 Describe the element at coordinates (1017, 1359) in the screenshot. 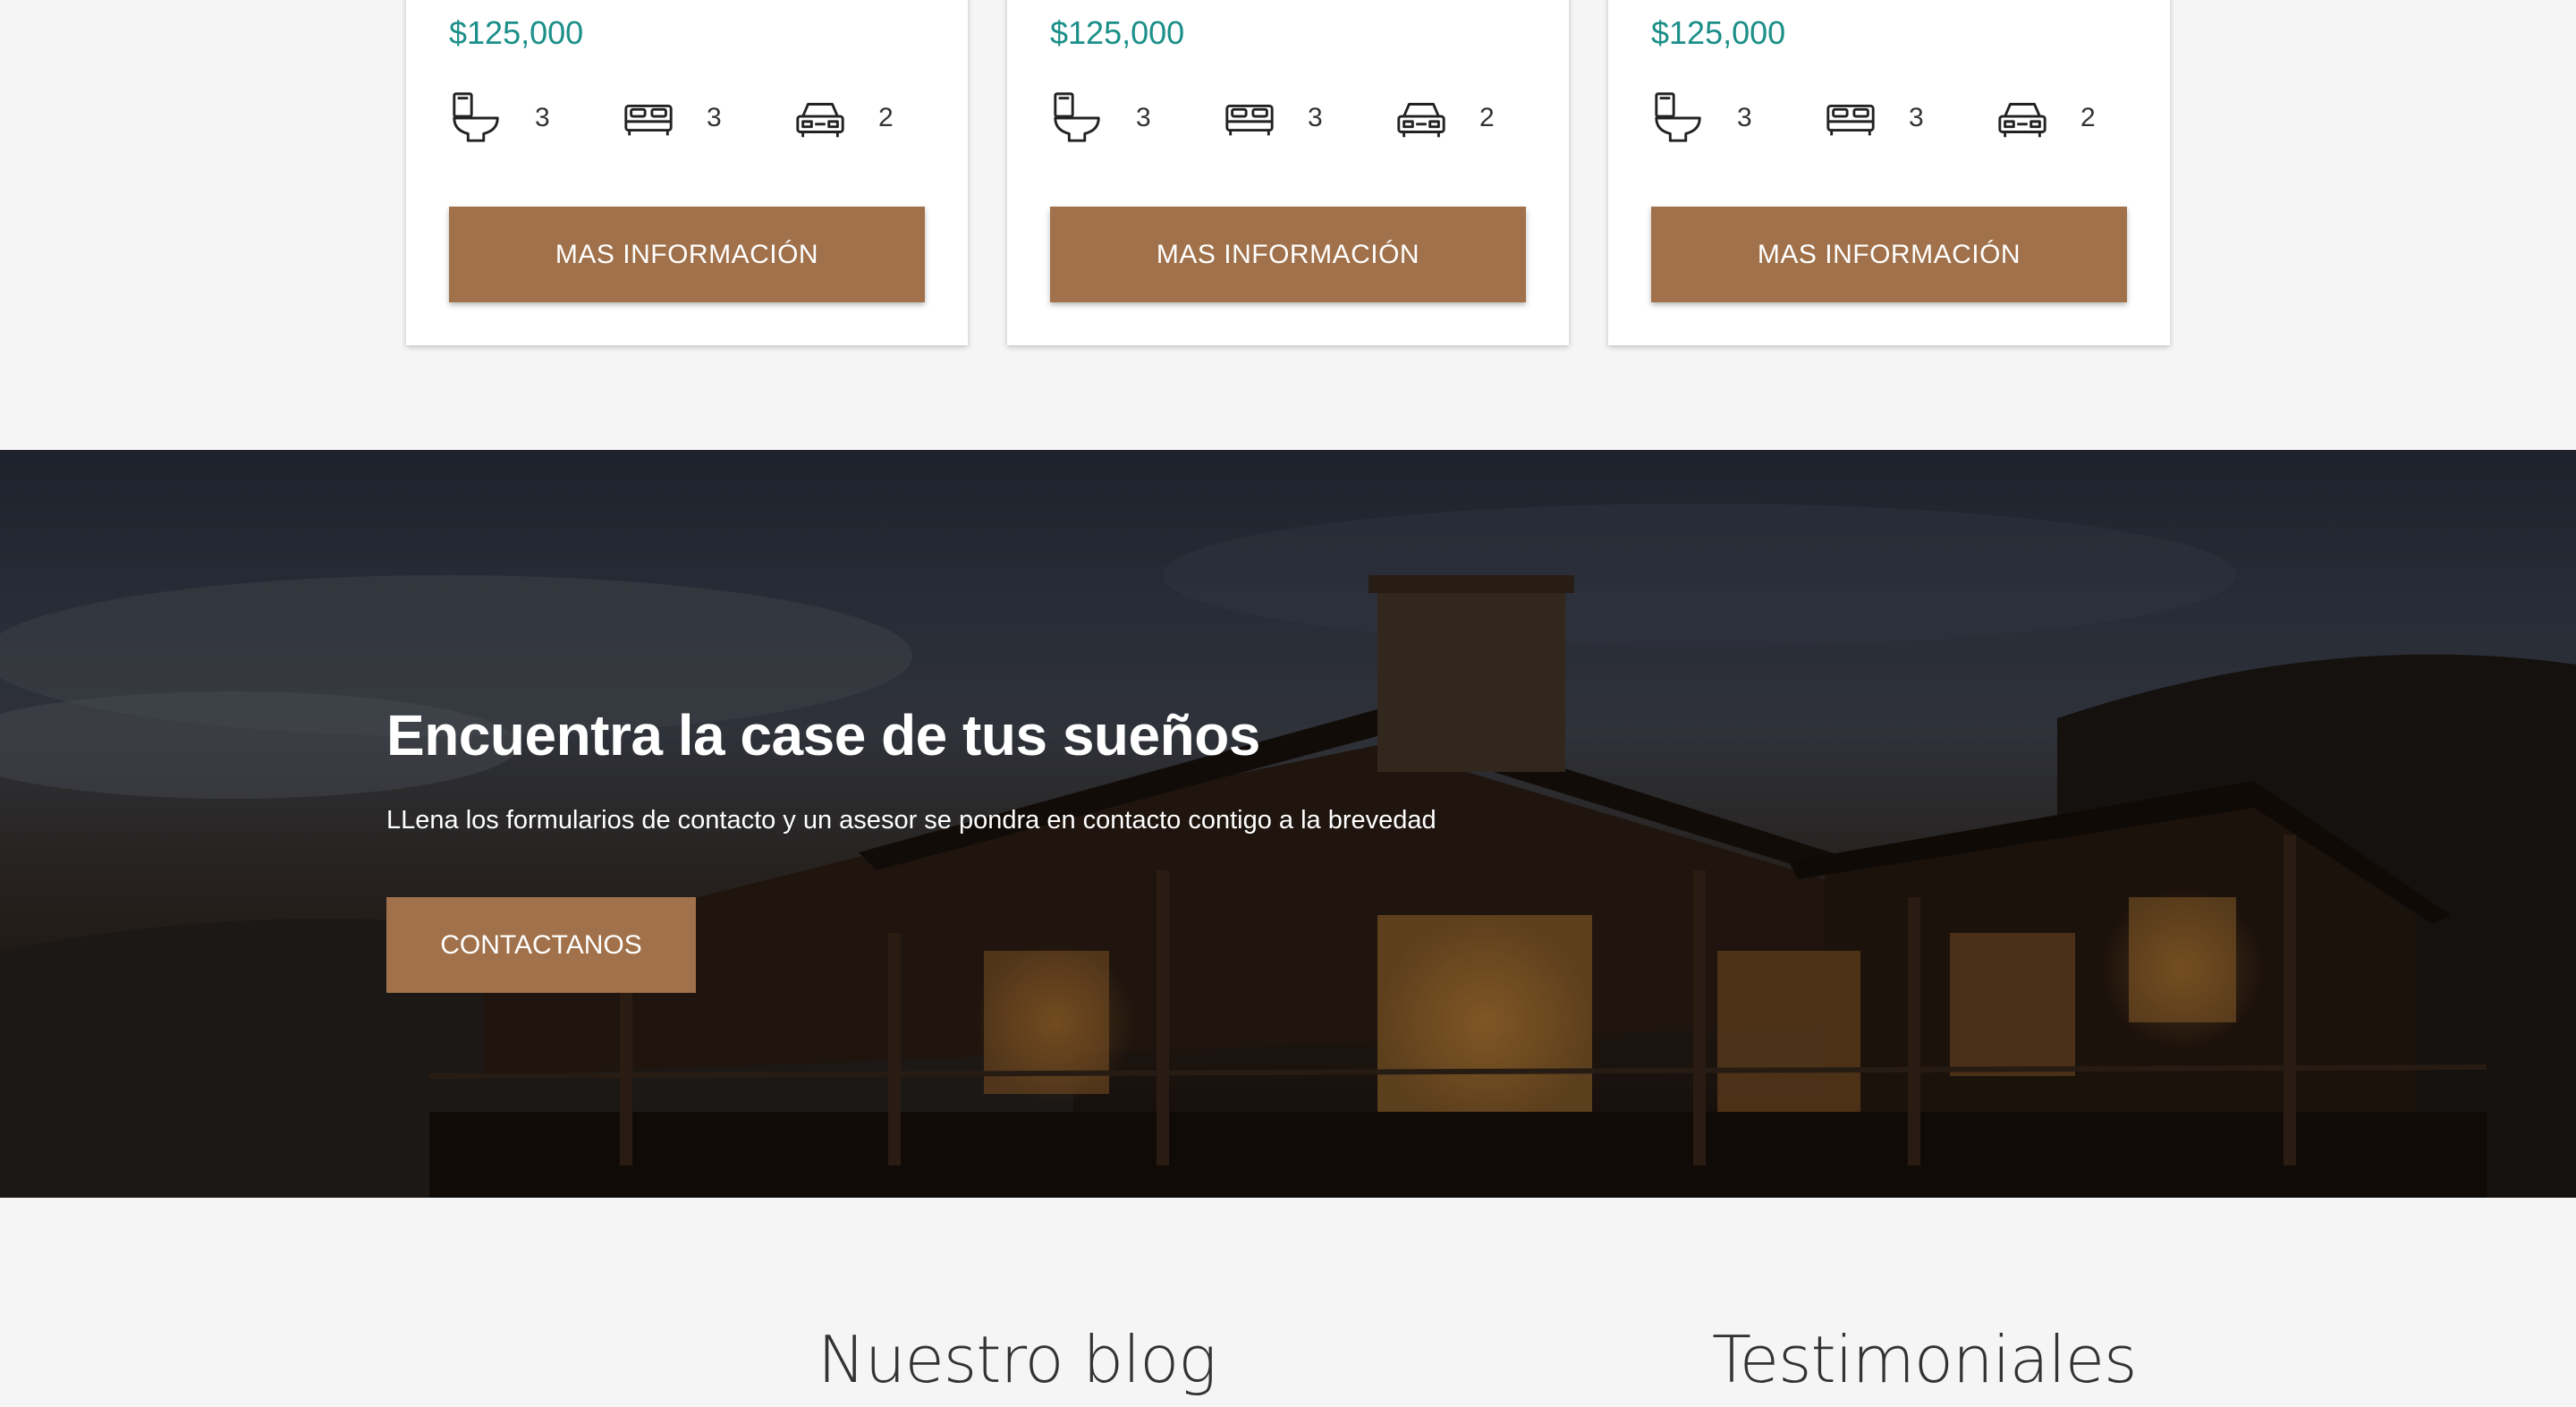

I see `blog-heading: Nuestro blog` at that location.